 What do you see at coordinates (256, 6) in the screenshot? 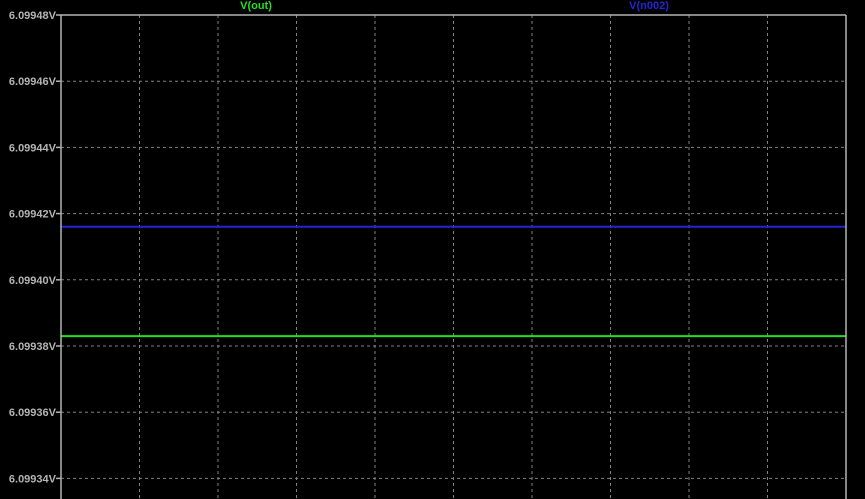
I see `legend-v-out: V(out)` at bounding box center [256, 6].